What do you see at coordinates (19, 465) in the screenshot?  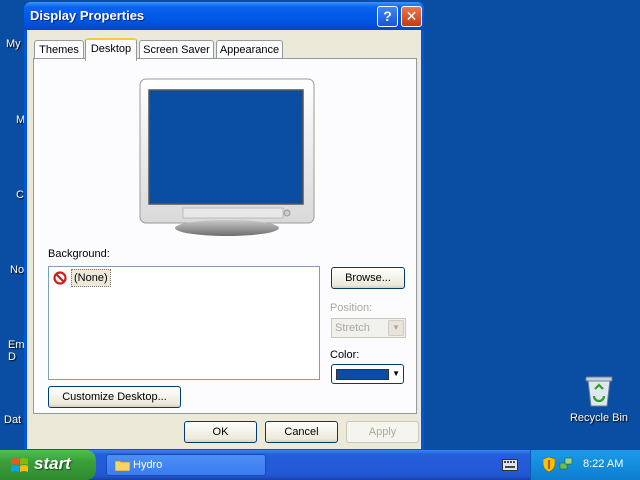 I see `windows-flag-icon` at bounding box center [19, 465].